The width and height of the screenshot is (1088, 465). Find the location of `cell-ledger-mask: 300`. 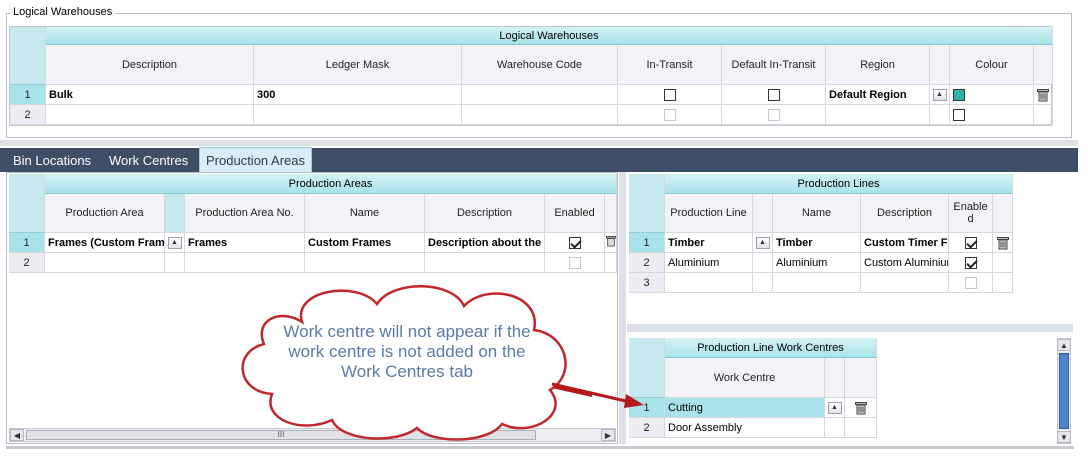

cell-ledger-mask: 300 is located at coordinates (358, 95).